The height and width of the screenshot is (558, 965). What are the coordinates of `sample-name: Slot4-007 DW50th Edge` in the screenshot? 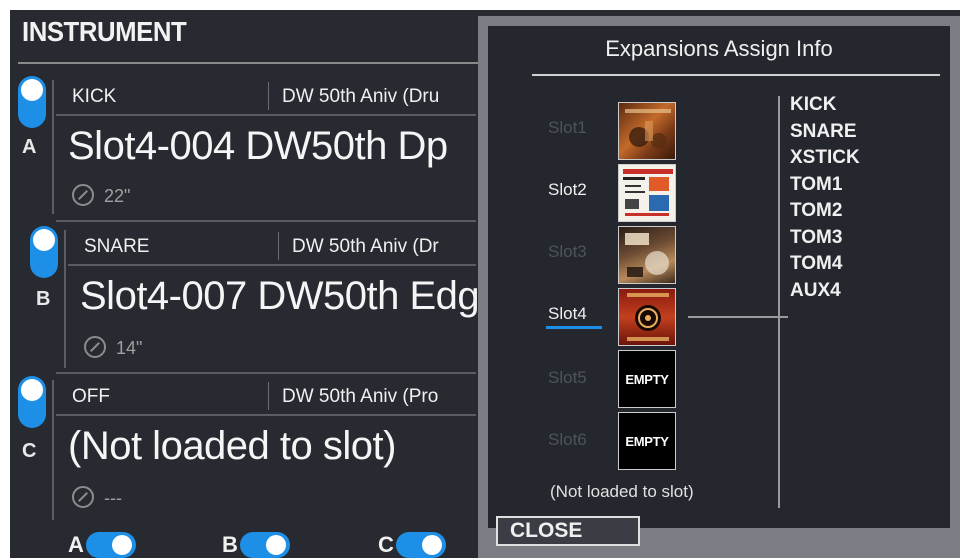 It's located at (290, 296).